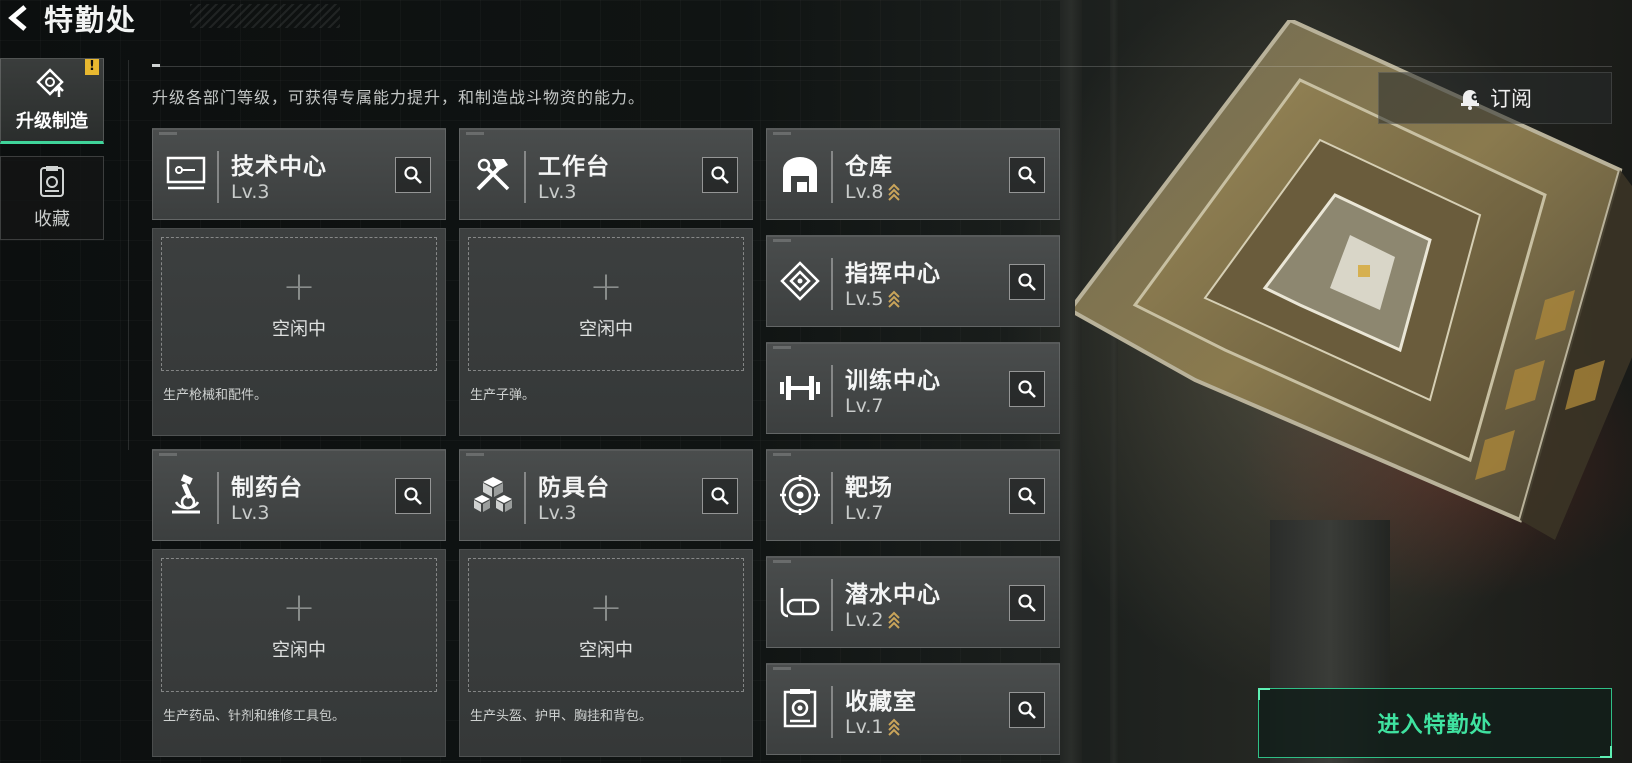 The image size is (1632, 763). Describe the element at coordinates (52, 121) in the screenshot. I see `sidebar-item-label: 升级制造` at that location.